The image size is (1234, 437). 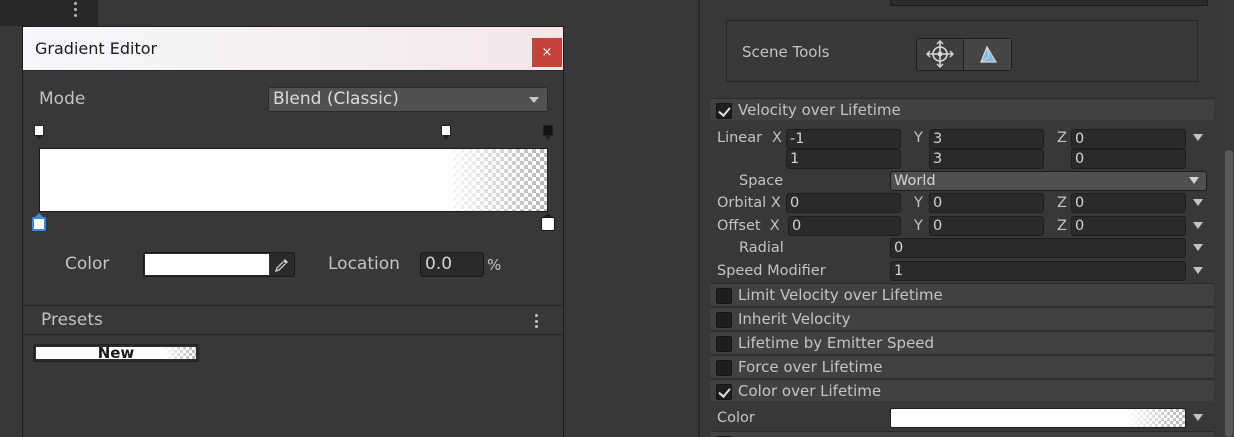 I want to click on color-over-lifetime-color-label: Color, so click(x=736, y=418).